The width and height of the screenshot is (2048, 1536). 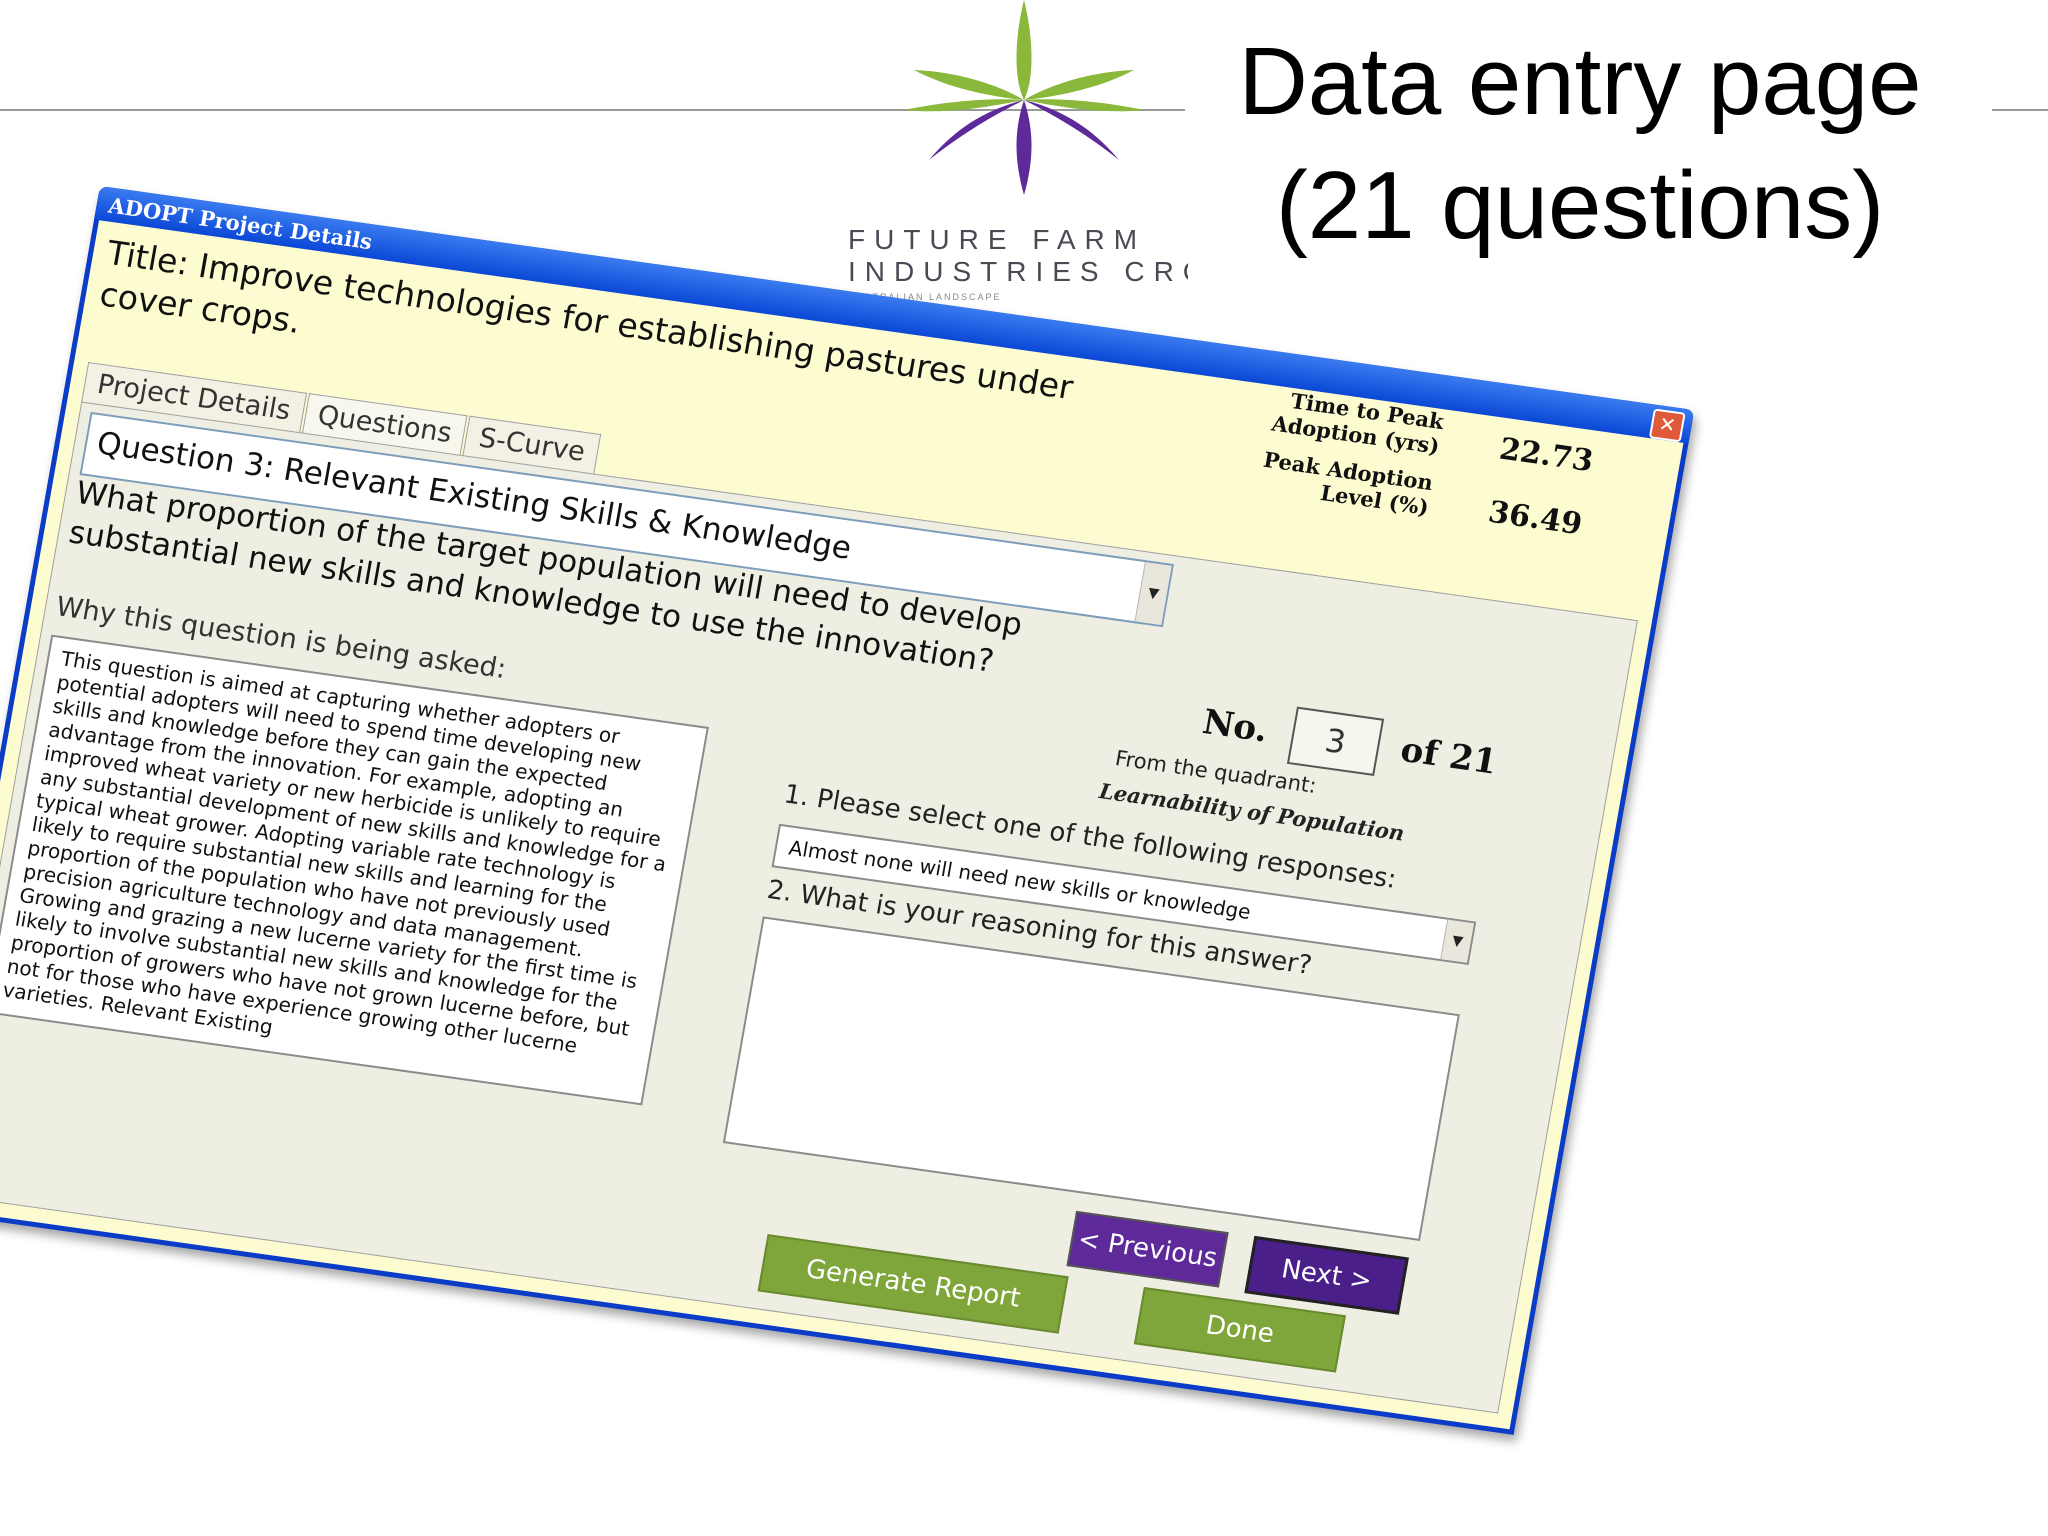 What do you see at coordinates (1449, 756) in the screenshot?
I see `question-total-label: of 21` at bounding box center [1449, 756].